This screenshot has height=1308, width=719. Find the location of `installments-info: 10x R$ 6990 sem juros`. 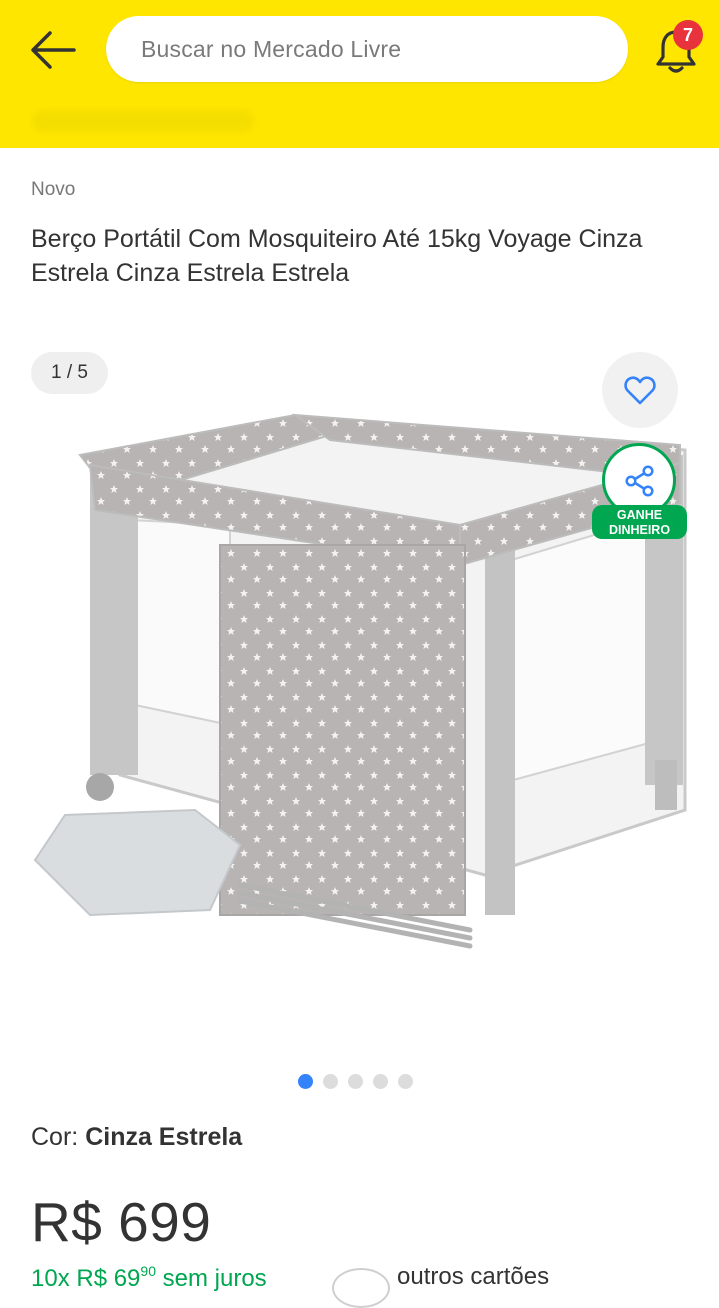

installments-info: 10x R$ 6990 sem juros is located at coordinates (149, 1278).